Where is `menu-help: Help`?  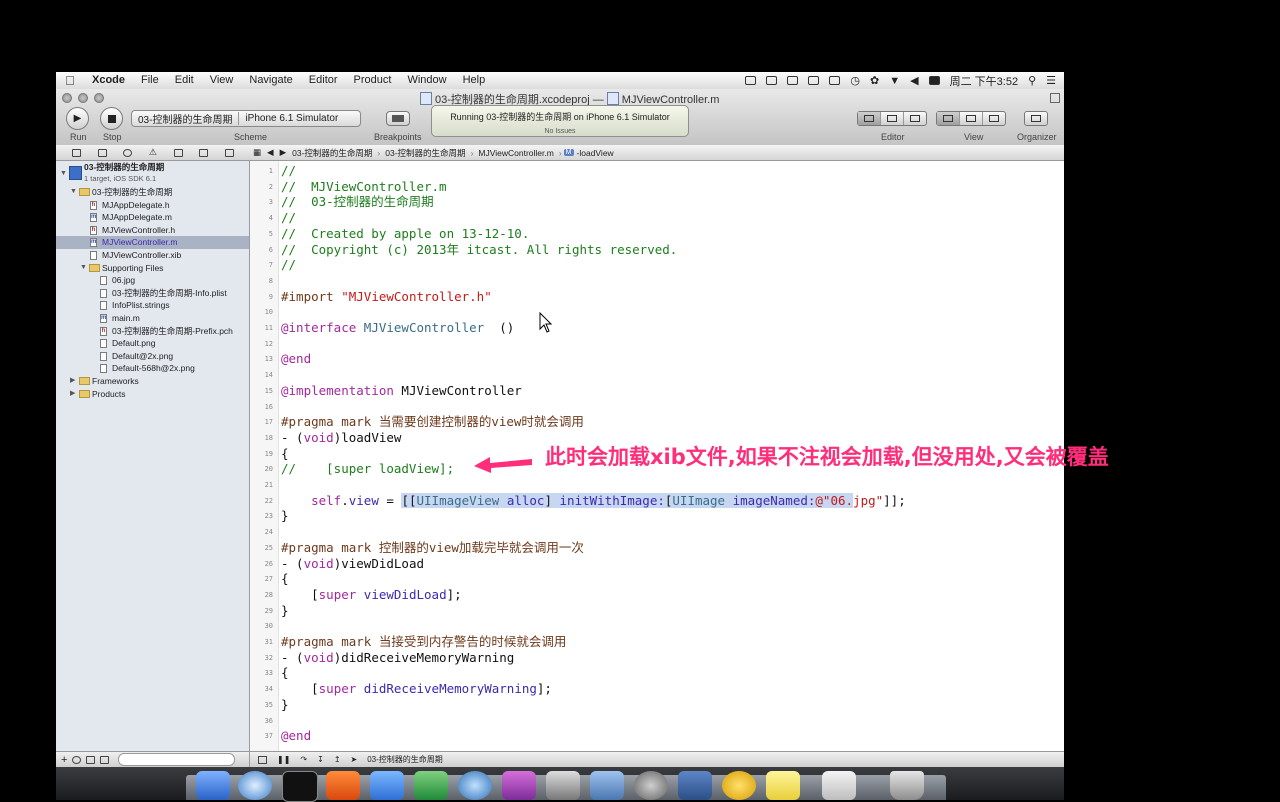
menu-help: Help is located at coordinates (474, 80).